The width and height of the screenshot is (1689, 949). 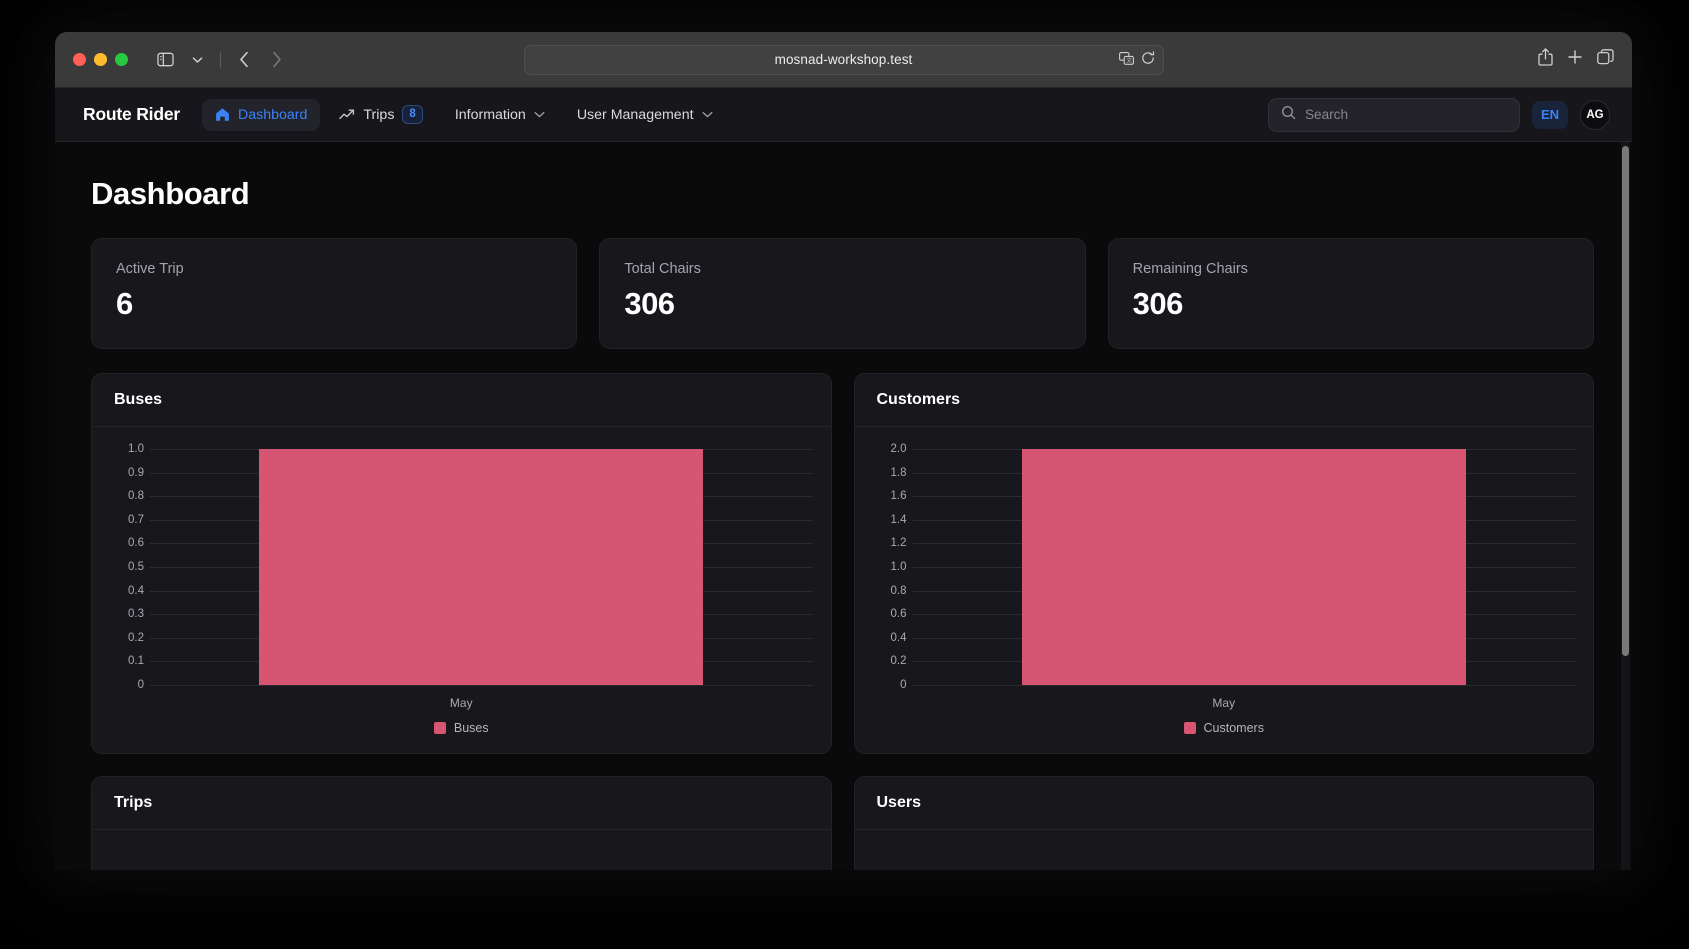 What do you see at coordinates (1549, 114) in the screenshot?
I see `language-switcher: EN` at bounding box center [1549, 114].